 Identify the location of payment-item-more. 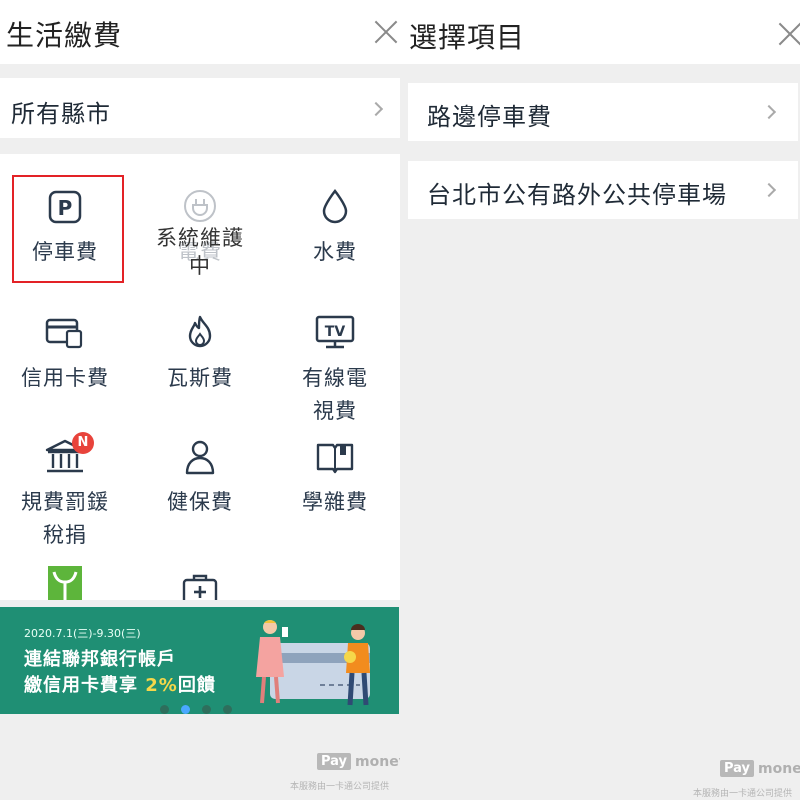
(65, 582).